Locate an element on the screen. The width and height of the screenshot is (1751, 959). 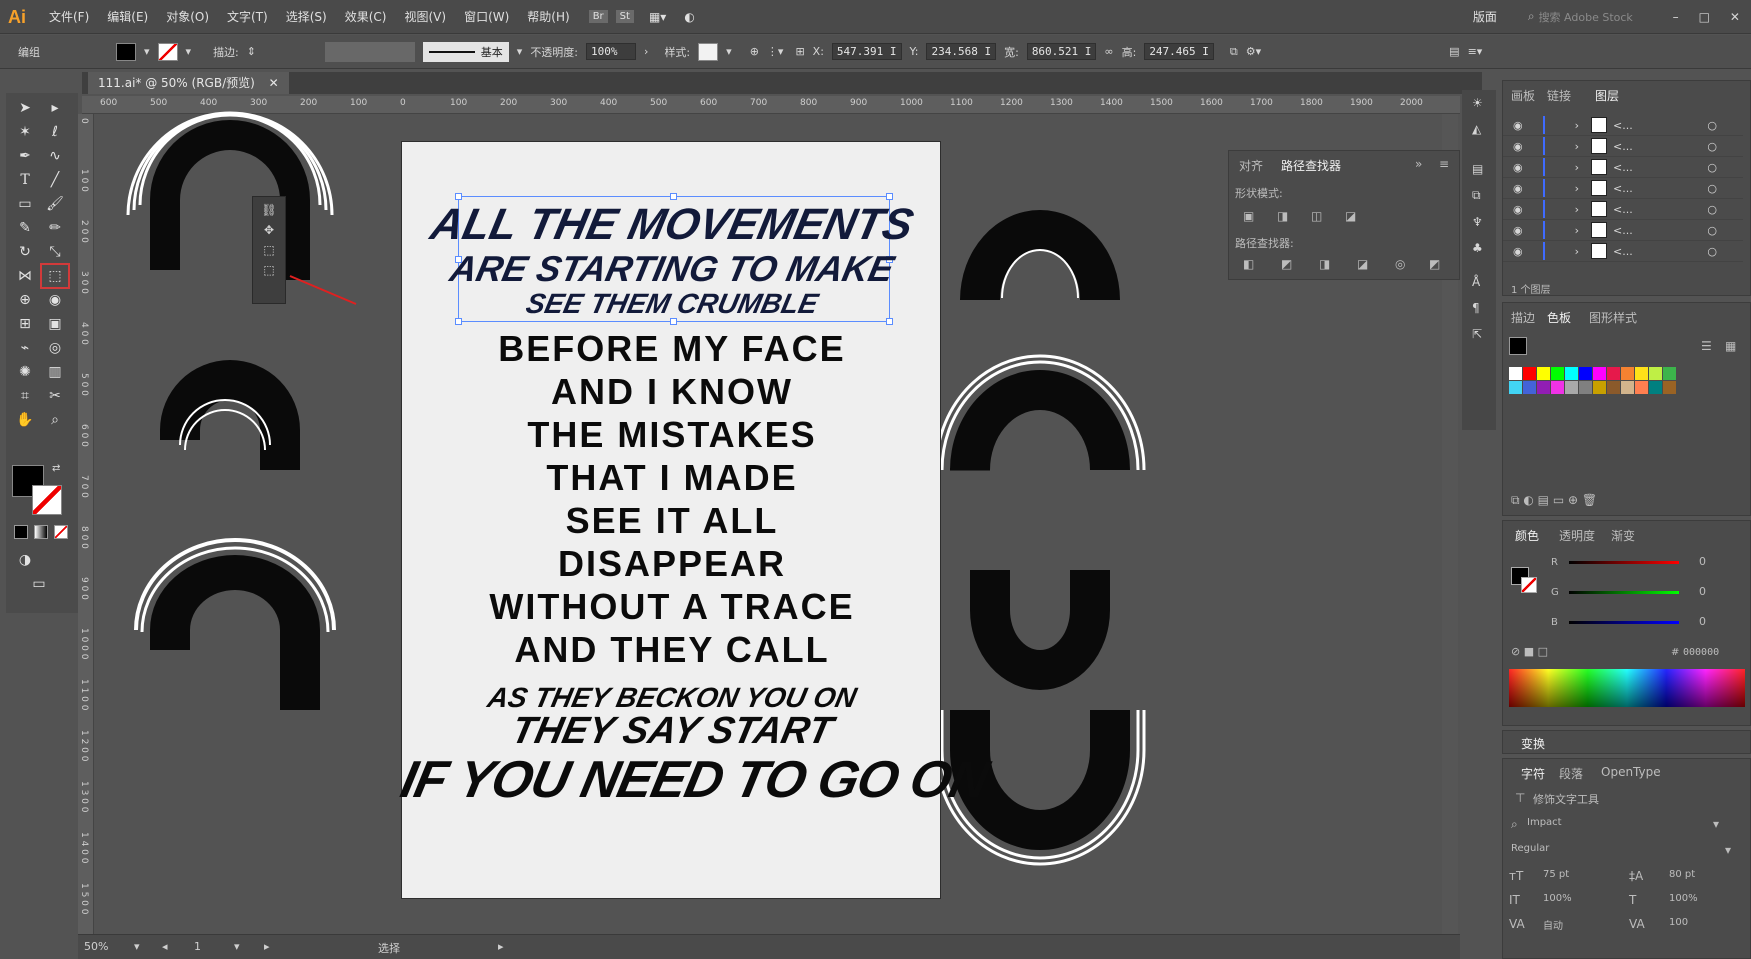
none-white-black-swatches: ⊘ ■ □ is located at coordinates (1529, 651).